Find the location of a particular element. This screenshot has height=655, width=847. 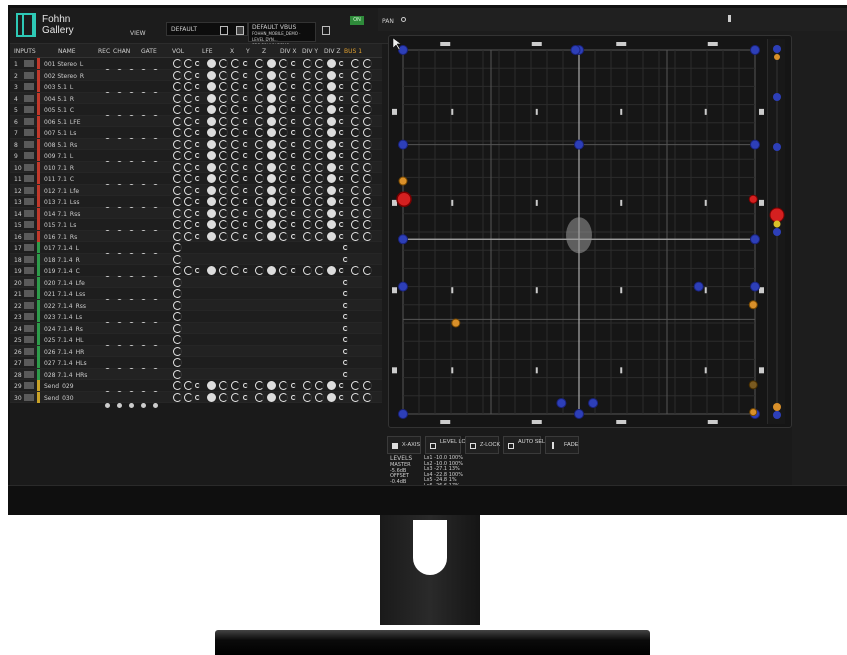

fade-toggle: FADE is located at coordinates (562, 445).